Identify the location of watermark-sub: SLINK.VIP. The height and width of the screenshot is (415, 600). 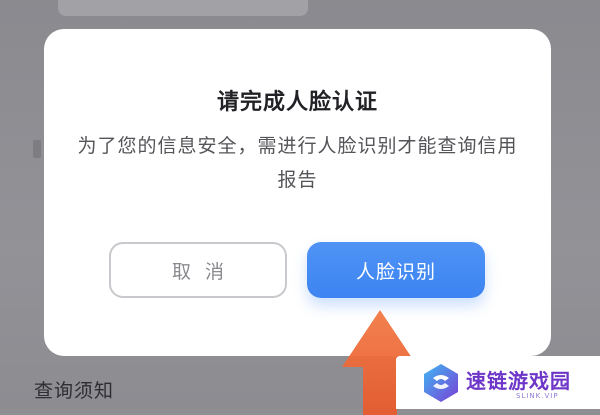
(537, 396).